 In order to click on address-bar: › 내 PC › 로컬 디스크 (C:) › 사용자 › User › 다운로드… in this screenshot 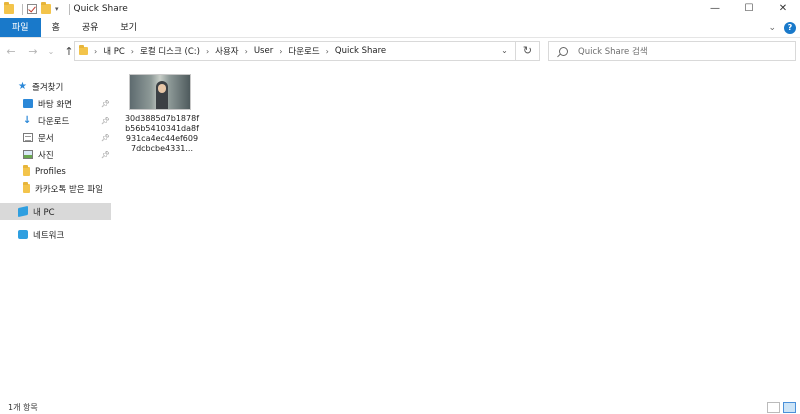, I will do `click(295, 51)`.